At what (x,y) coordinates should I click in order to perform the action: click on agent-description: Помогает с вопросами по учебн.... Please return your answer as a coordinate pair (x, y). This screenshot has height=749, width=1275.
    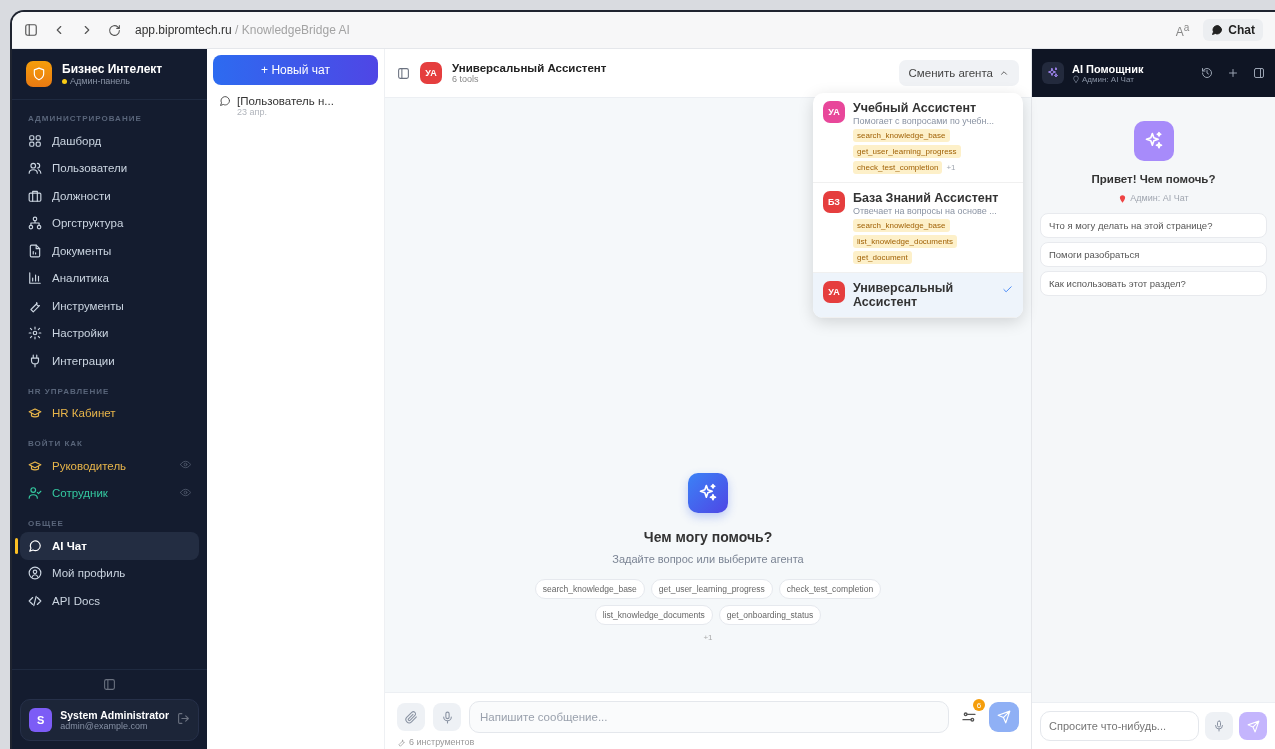
    Looking at the image, I should click on (923, 121).